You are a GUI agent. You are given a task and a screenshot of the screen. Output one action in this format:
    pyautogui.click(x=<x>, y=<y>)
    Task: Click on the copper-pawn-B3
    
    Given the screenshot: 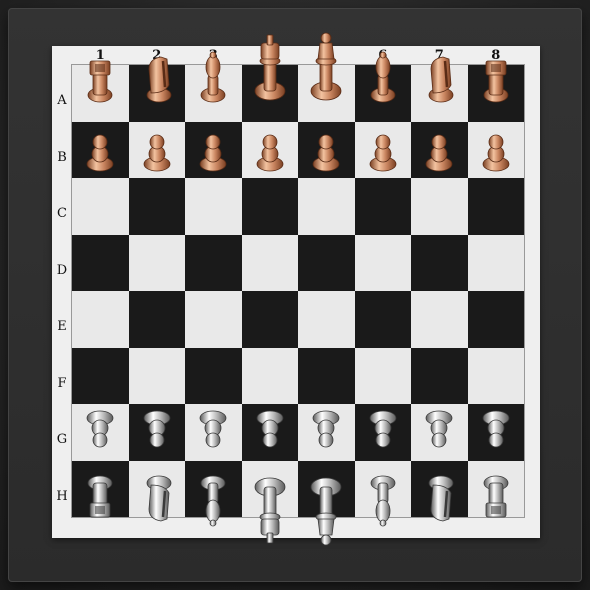 What is the action you would take?
    pyautogui.click(x=213, y=150)
    